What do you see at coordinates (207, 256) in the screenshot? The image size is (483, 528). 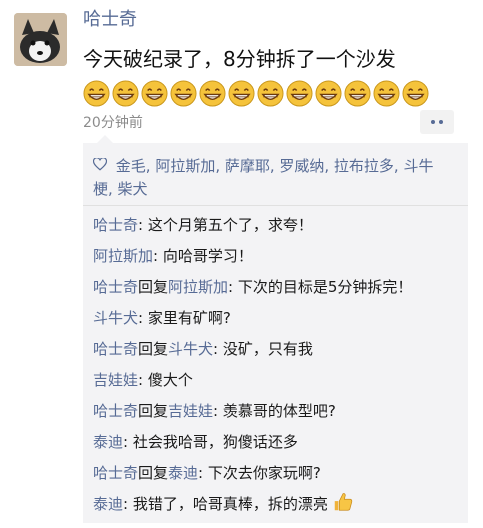 I see `comment-text: 向哈哥学习！` at bounding box center [207, 256].